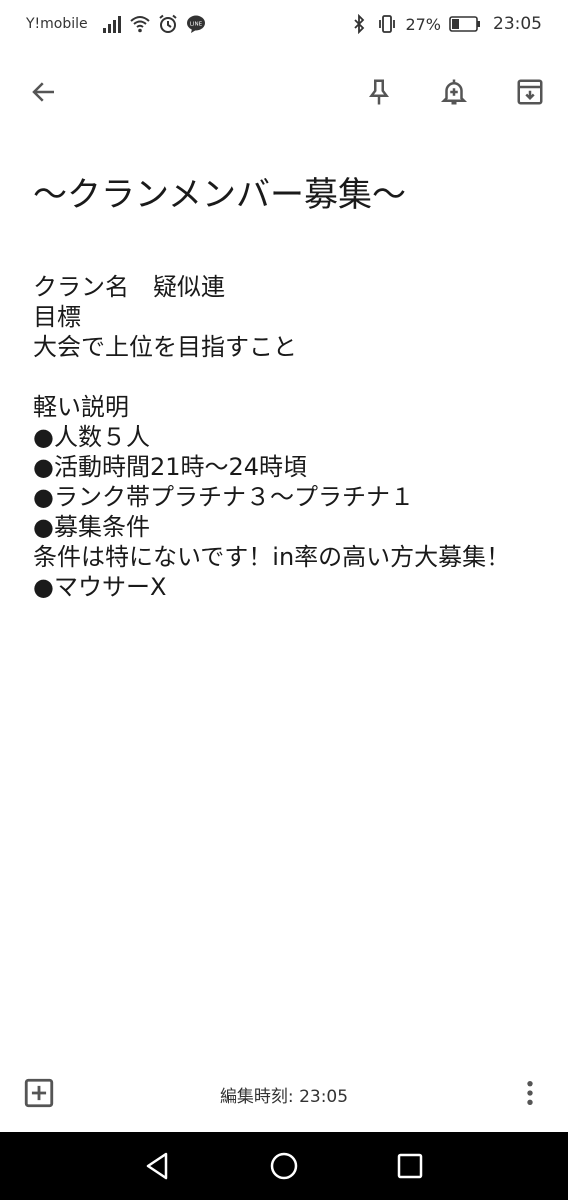 Image resolution: width=568 pixels, height=1200 pixels. What do you see at coordinates (284, 24) in the screenshot?
I see `status-bar: Y!mobile LINE 27% 23:05` at bounding box center [284, 24].